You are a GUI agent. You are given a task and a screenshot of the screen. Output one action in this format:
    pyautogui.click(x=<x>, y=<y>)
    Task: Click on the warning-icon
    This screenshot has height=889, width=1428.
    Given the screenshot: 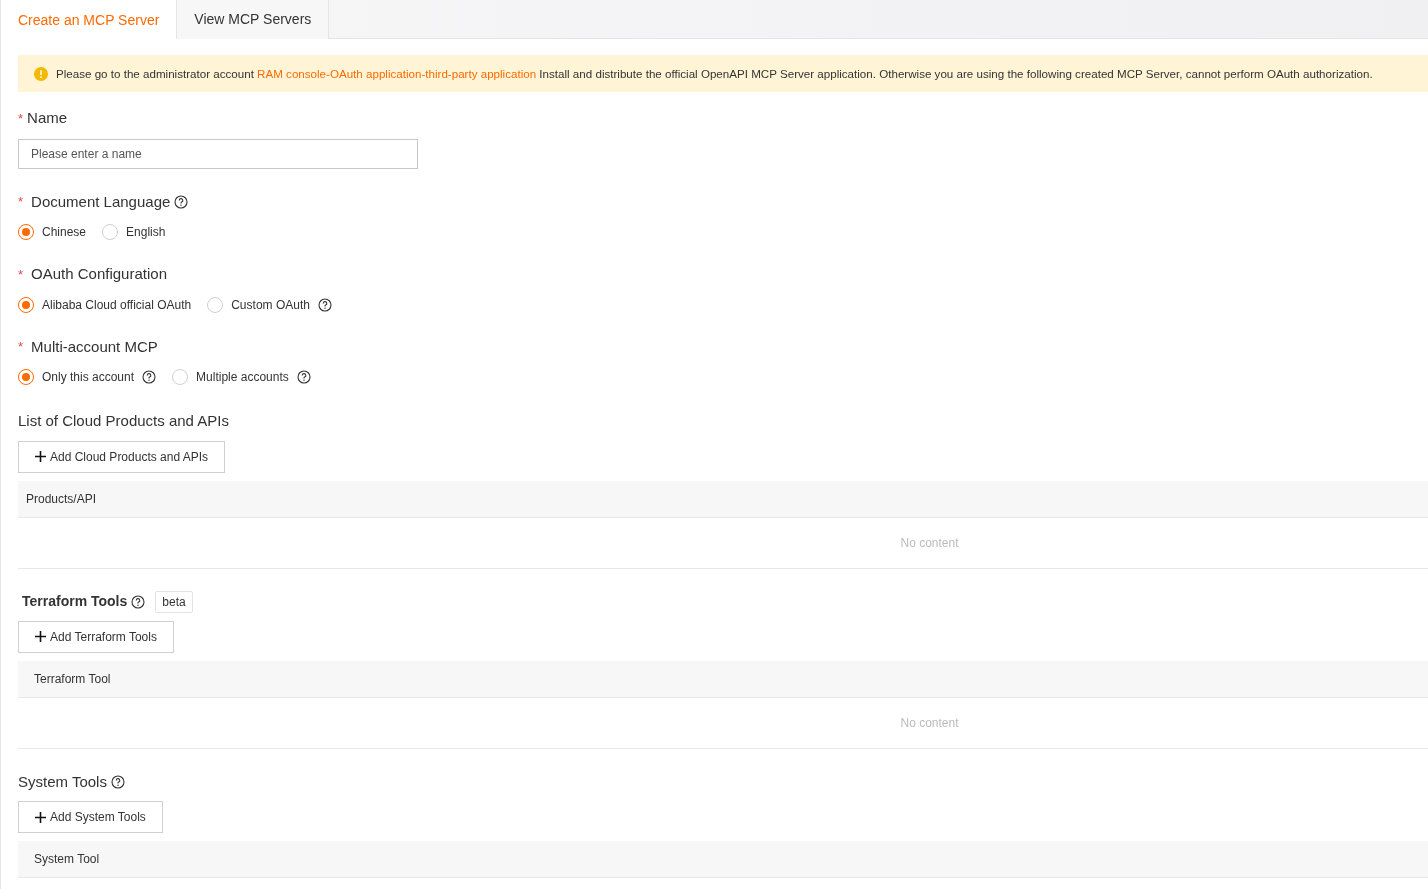 What is the action you would take?
    pyautogui.click(x=41, y=73)
    